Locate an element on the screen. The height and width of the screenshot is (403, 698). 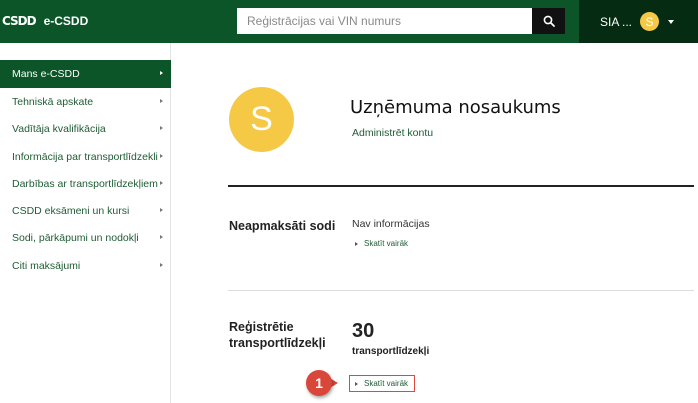
sidebar-item-label: Informācija par transportlīdzekli is located at coordinates (85, 157).